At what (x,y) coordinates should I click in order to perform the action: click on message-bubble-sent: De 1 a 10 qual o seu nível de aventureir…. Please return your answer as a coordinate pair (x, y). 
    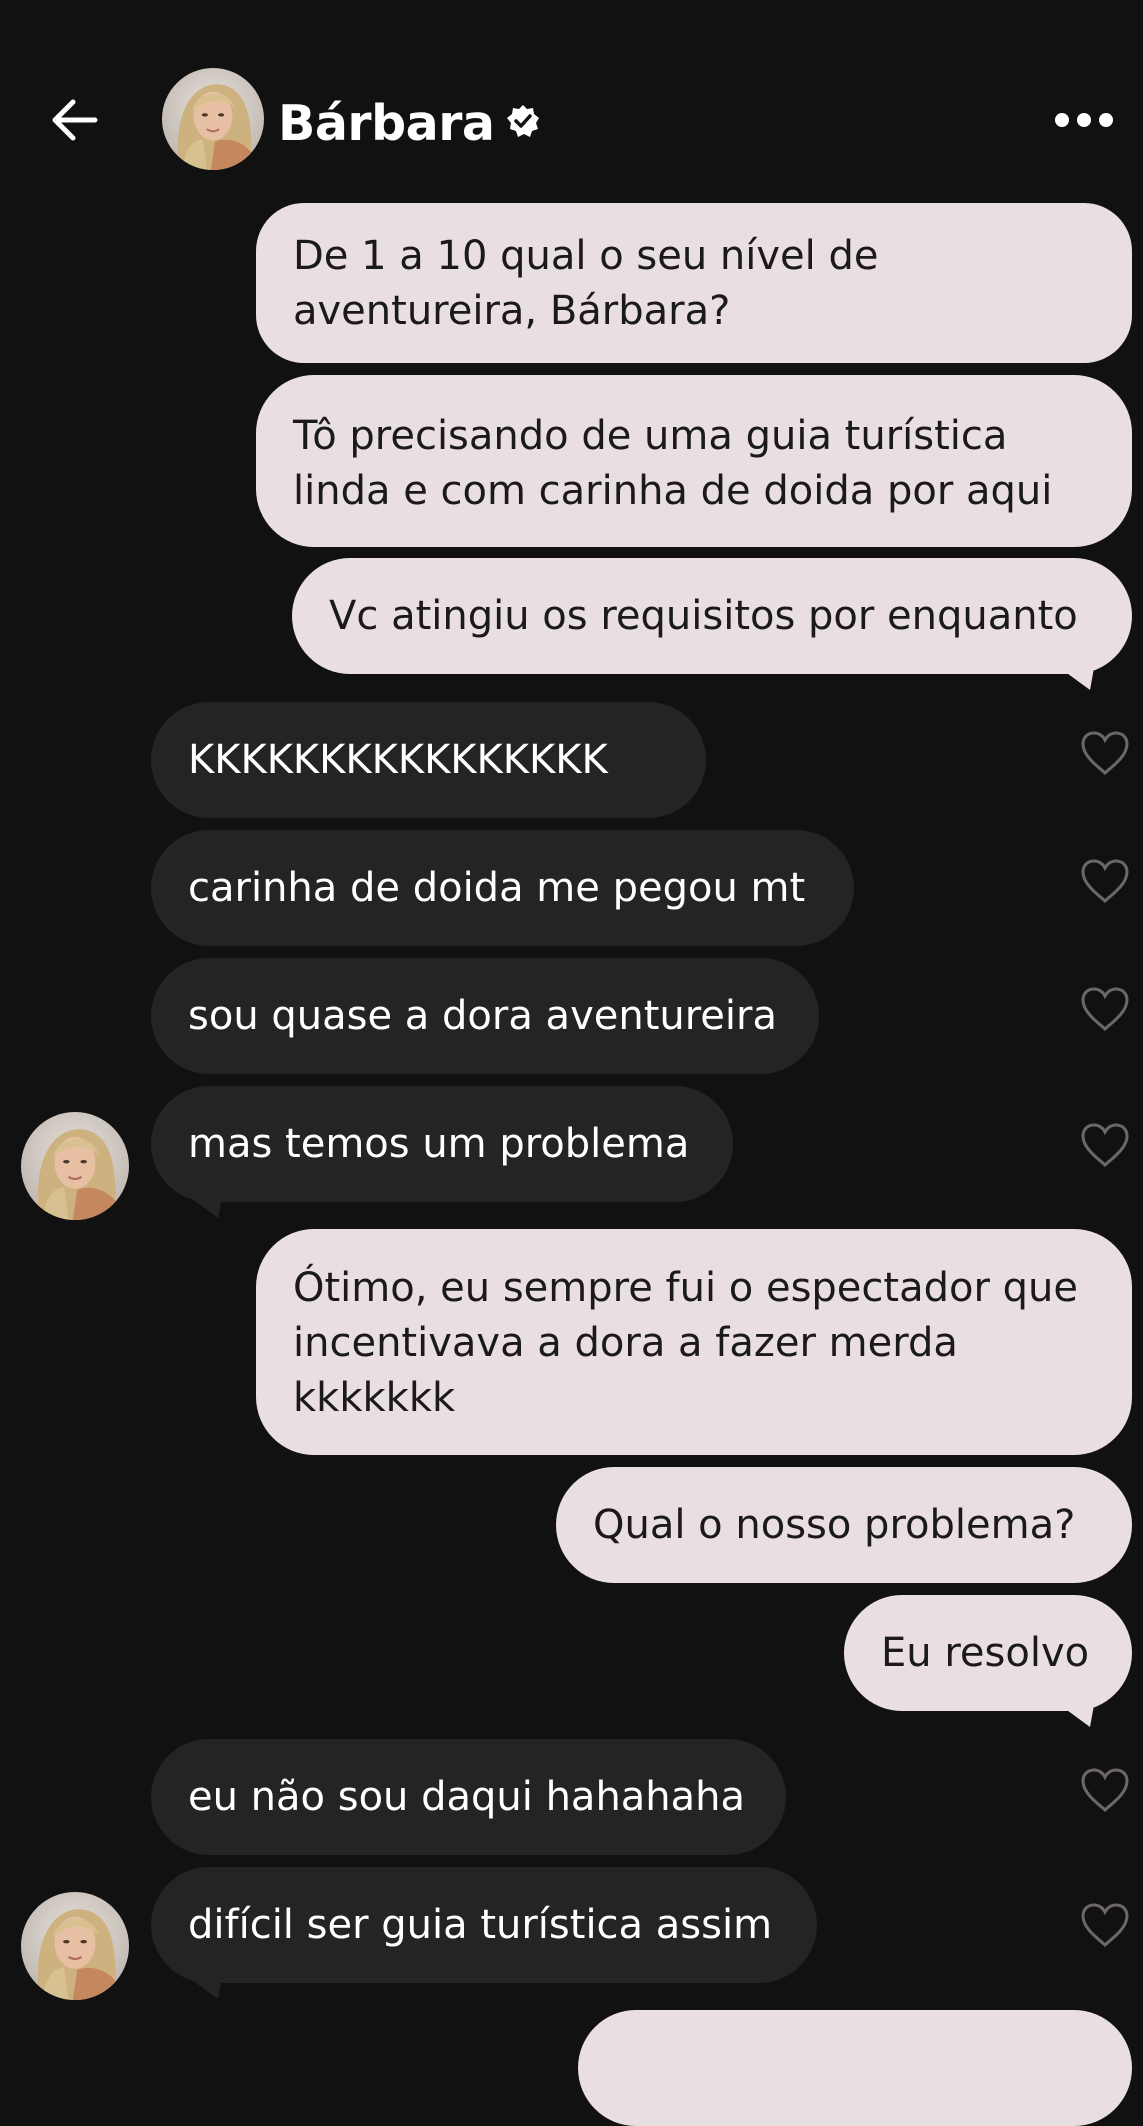
    Looking at the image, I should click on (694, 283).